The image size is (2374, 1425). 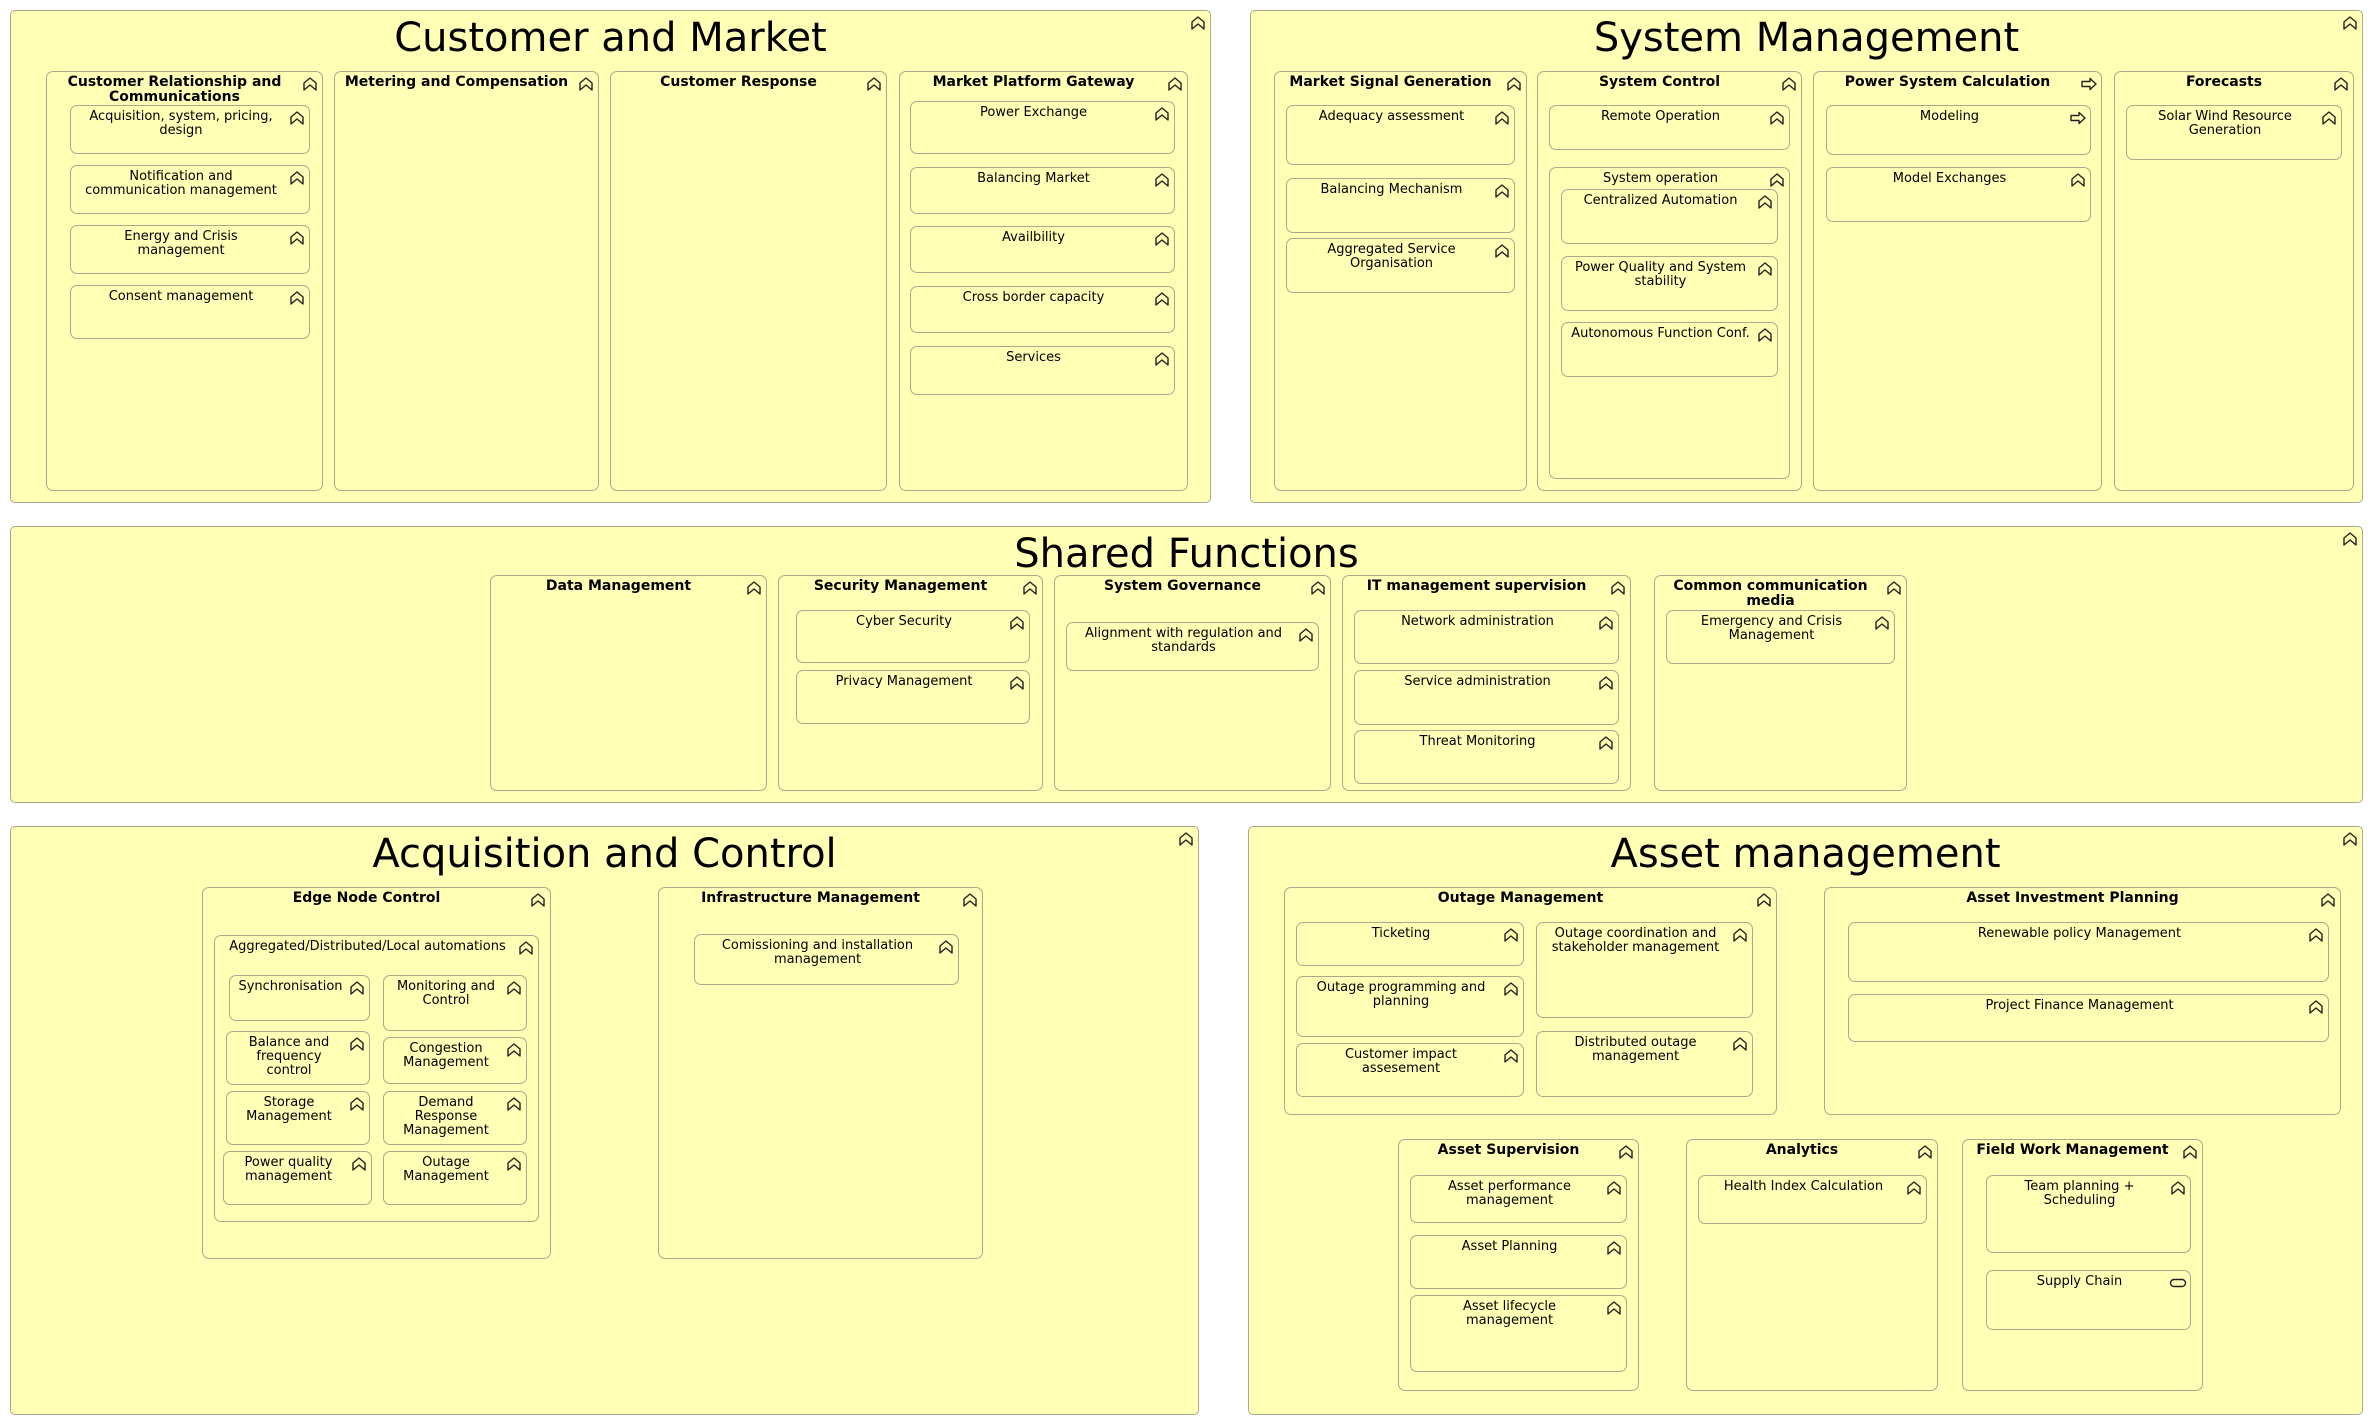 I want to click on function-label: Alignment with regulation and standards, so click(x=1183, y=640).